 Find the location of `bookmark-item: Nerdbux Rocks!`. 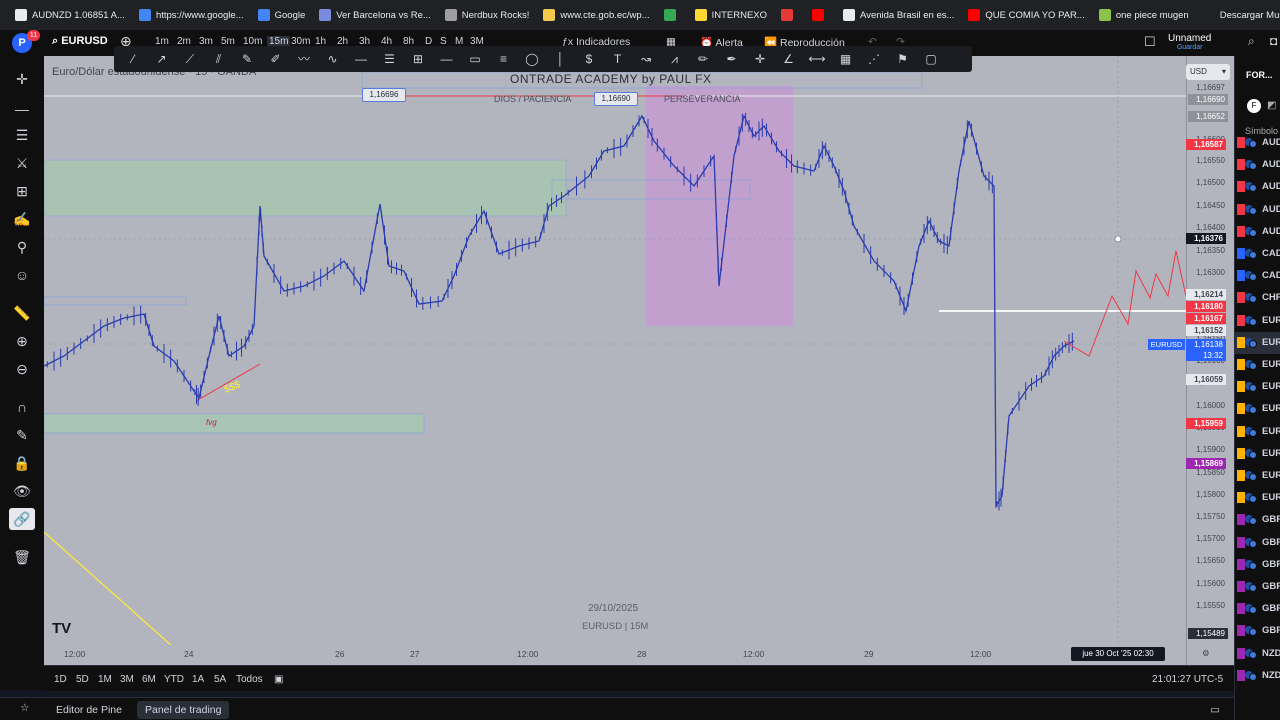

bookmark-item: Nerdbux Rocks! is located at coordinates (487, 15).